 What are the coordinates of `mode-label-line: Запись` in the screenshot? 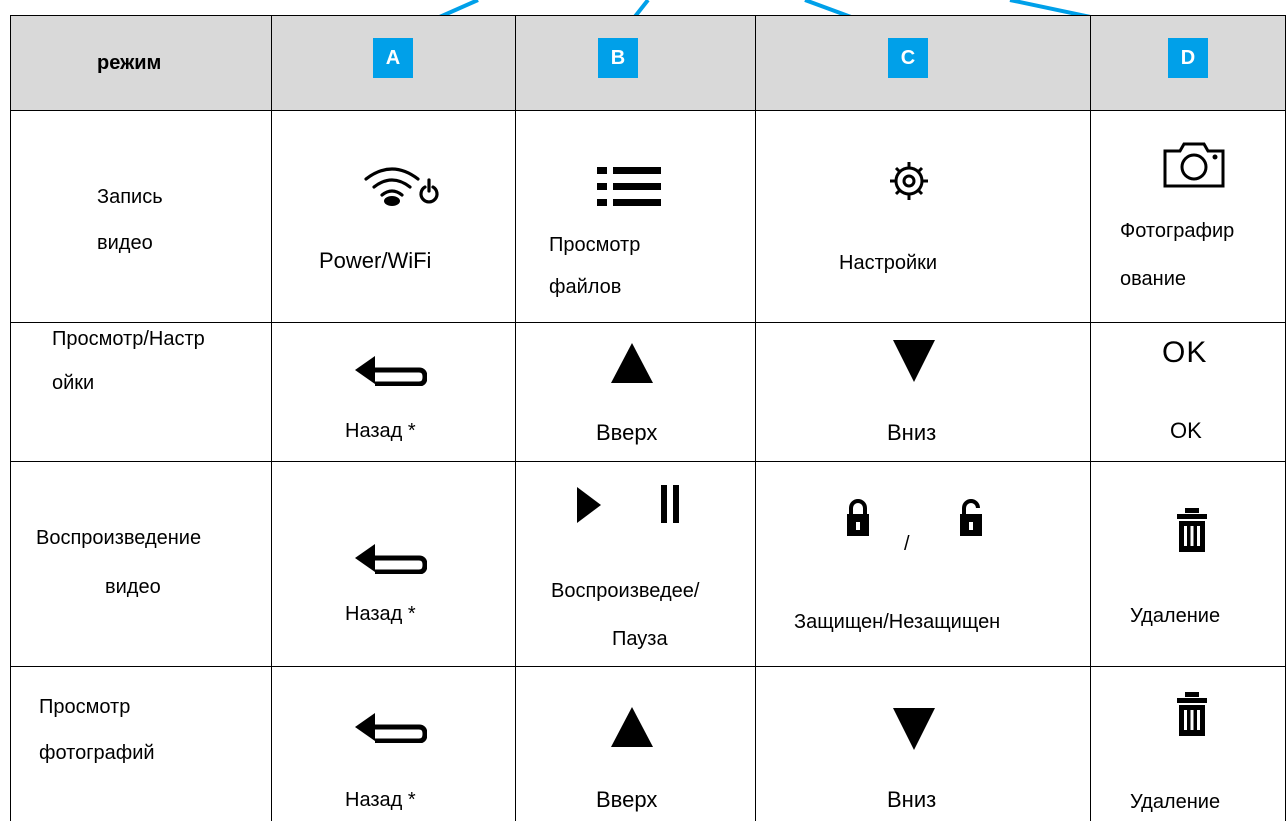 It's located at (130, 197).